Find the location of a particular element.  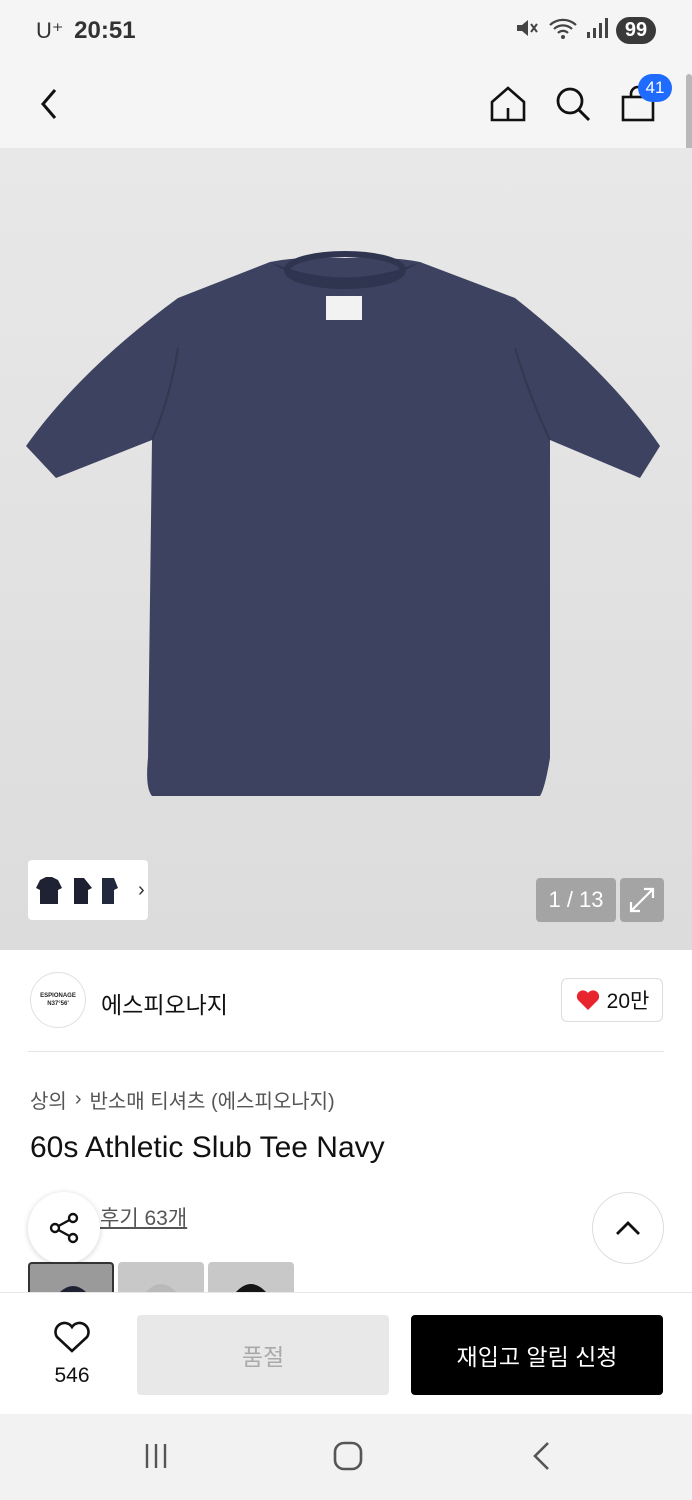

breadcrumb-subcategory: 반소매 티셔츠 (에스피오나지) is located at coordinates (211, 1099).